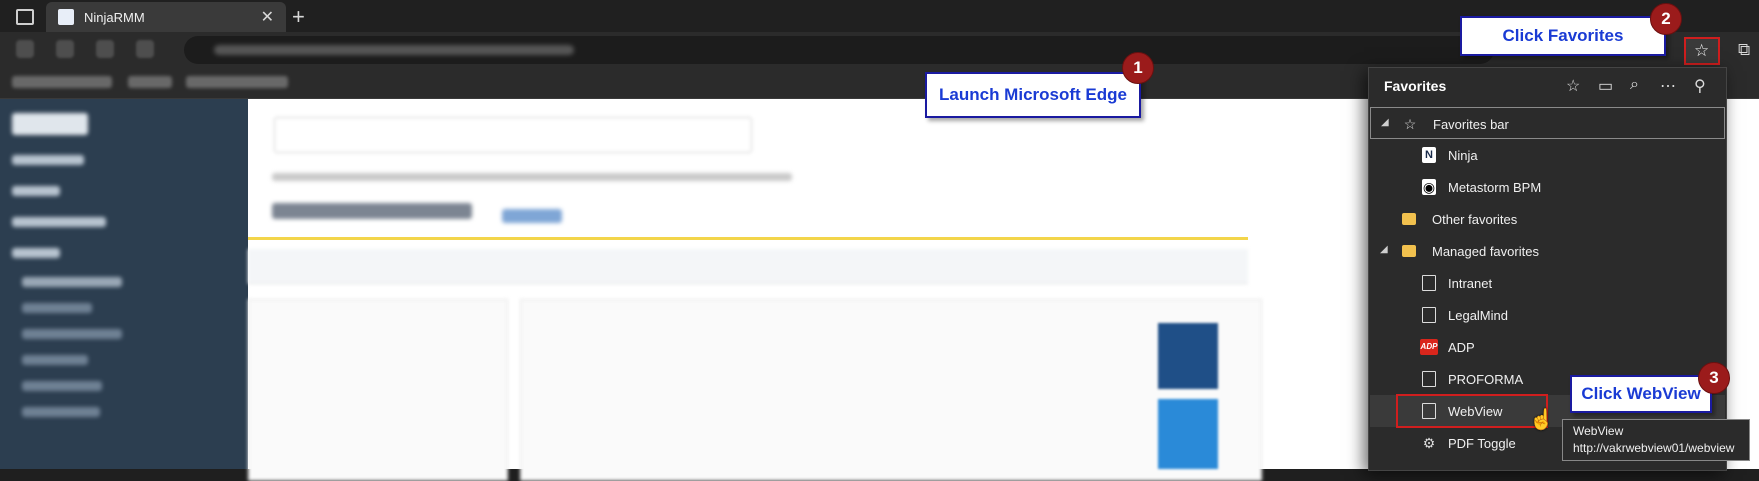 The width and height of the screenshot is (1759, 481). I want to click on fav-folder-managed-favorites: ◢ Managed favorites, so click(1547, 251).